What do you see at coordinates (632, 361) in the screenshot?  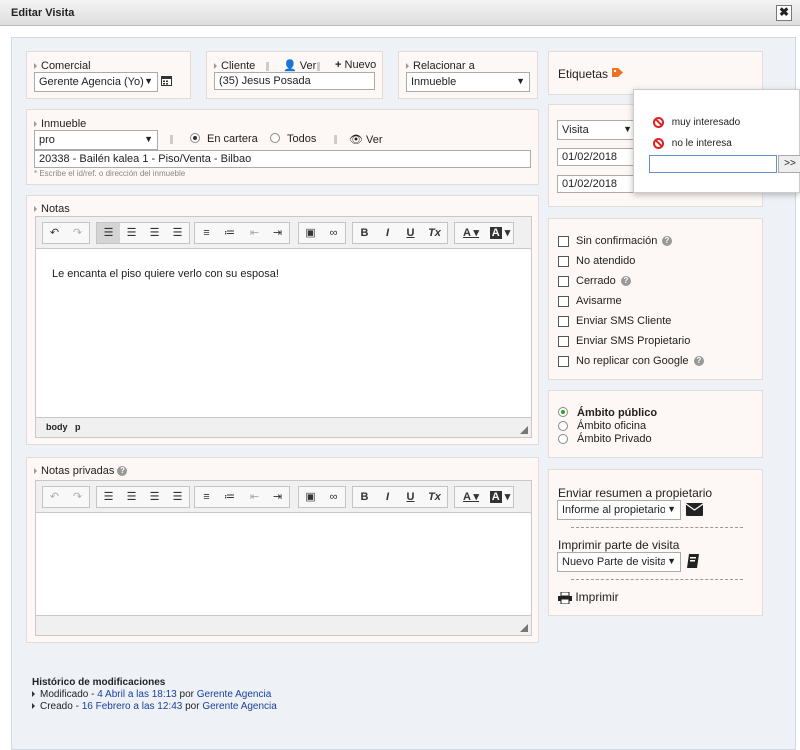 I see `option-label: No replicar con Google` at bounding box center [632, 361].